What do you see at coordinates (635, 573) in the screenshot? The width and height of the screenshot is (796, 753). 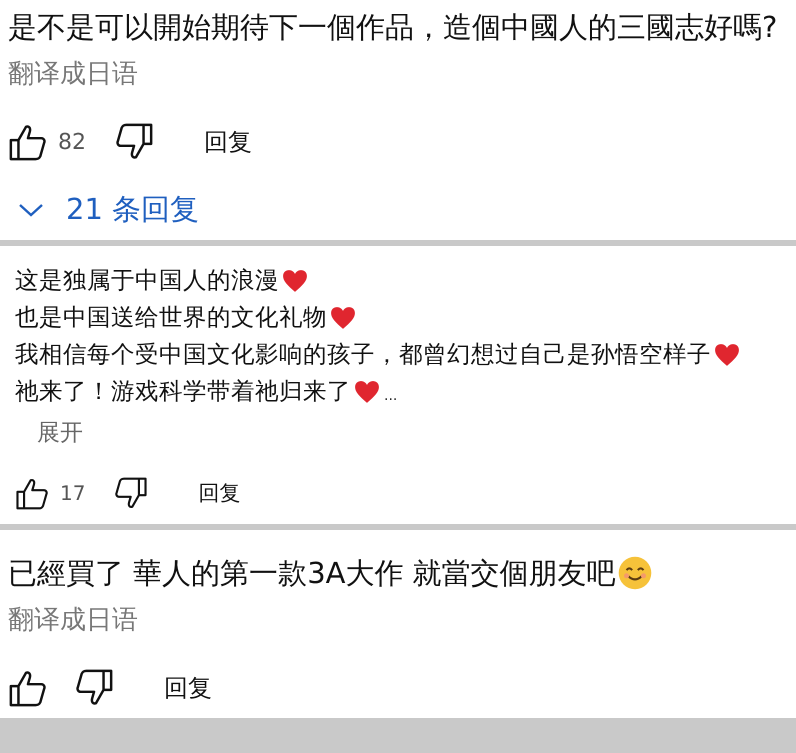 I see `smiley-icon` at bounding box center [635, 573].